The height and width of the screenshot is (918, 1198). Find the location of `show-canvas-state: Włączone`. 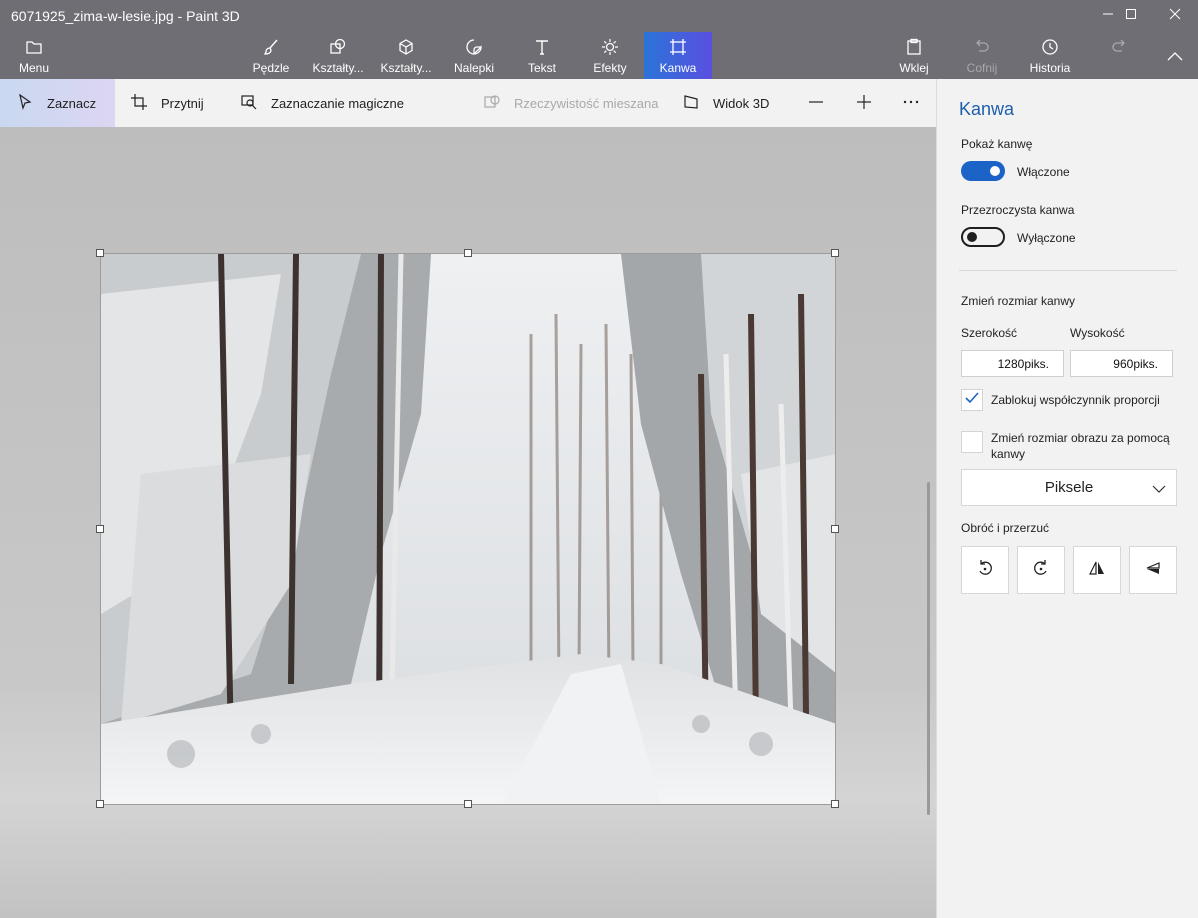

show-canvas-state: Włączone is located at coordinates (1043, 172).